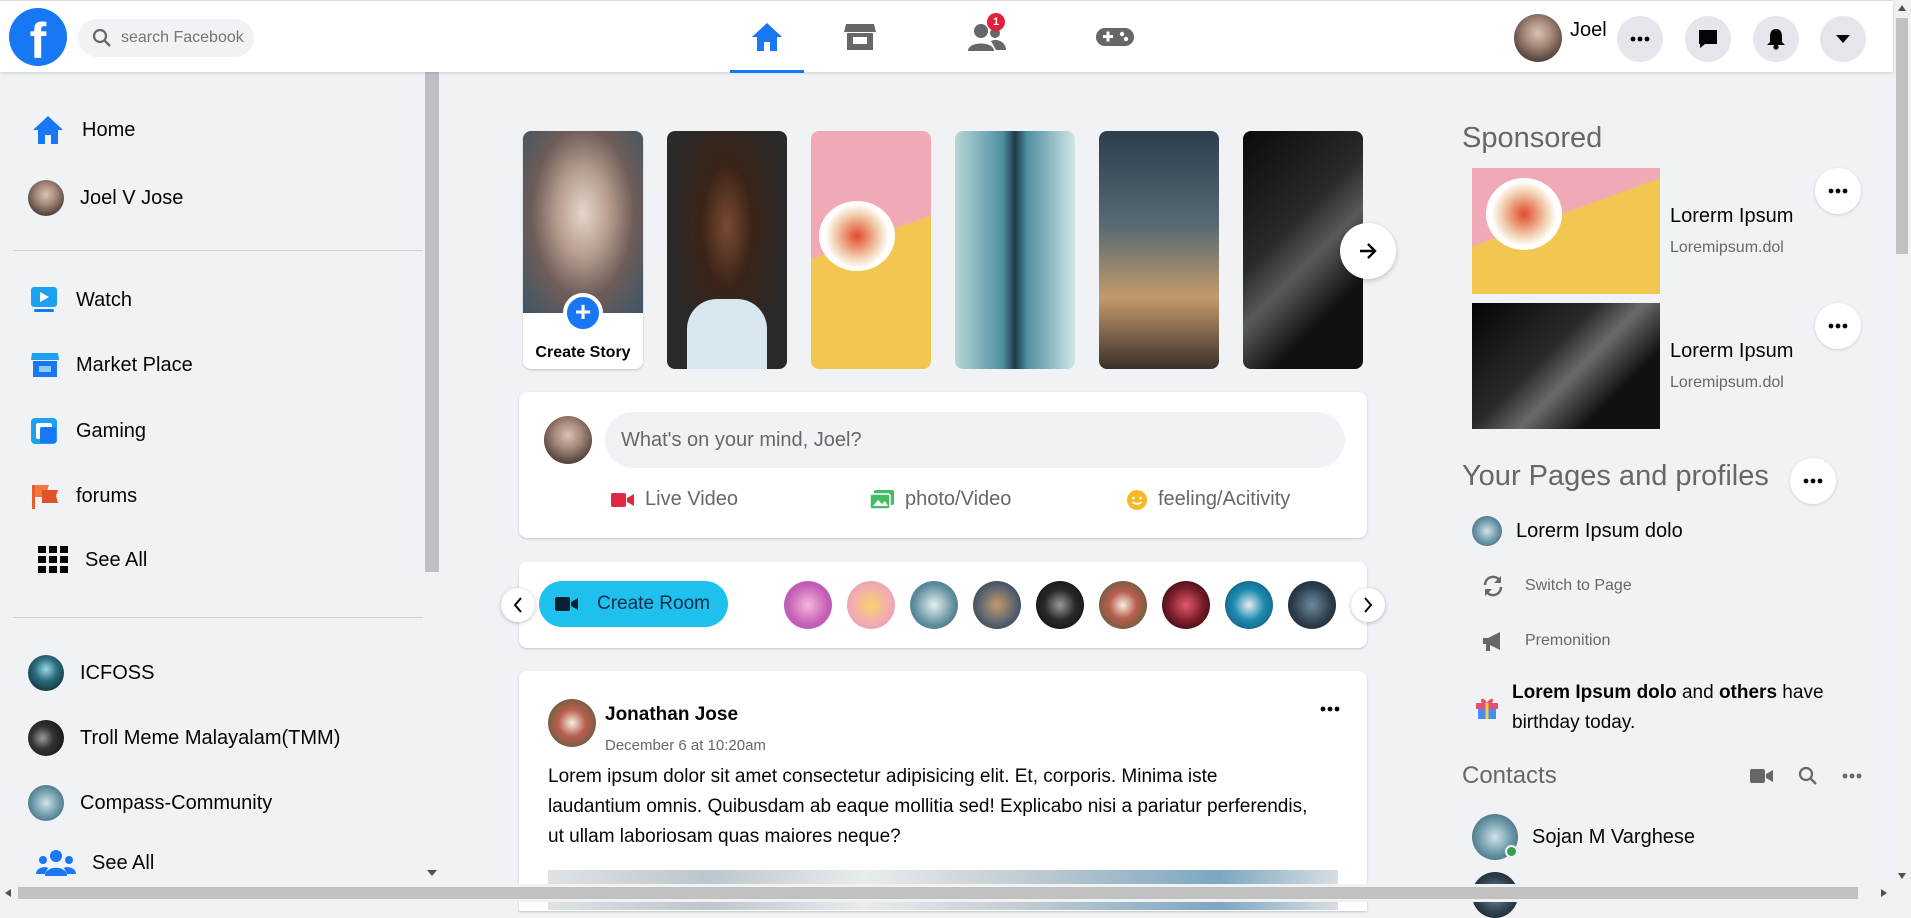 The image size is (1911, 918). What do you see at coordinates (975, 440) in the screenshot?
I see `composer-input: What's on your mind, Joel?` at bounding box center [975, 440].